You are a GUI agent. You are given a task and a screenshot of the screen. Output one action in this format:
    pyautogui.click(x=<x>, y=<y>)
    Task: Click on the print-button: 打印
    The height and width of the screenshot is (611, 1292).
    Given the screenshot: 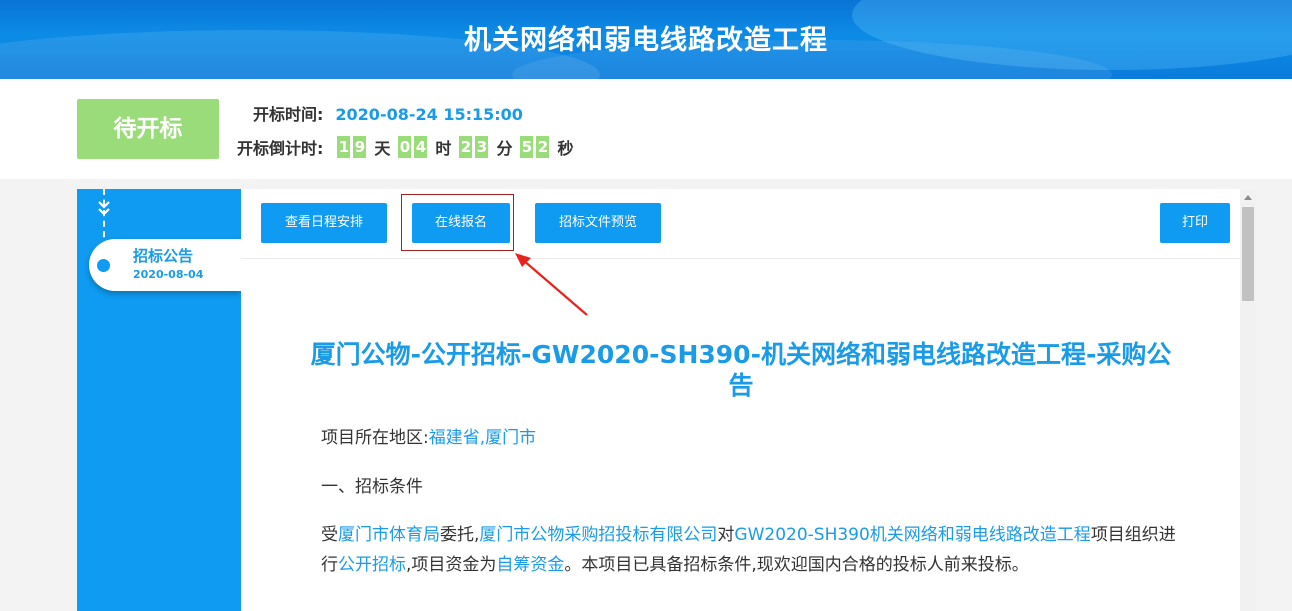 What is the action you would take?
    pyautogui.click(x=1195, y=223)
    